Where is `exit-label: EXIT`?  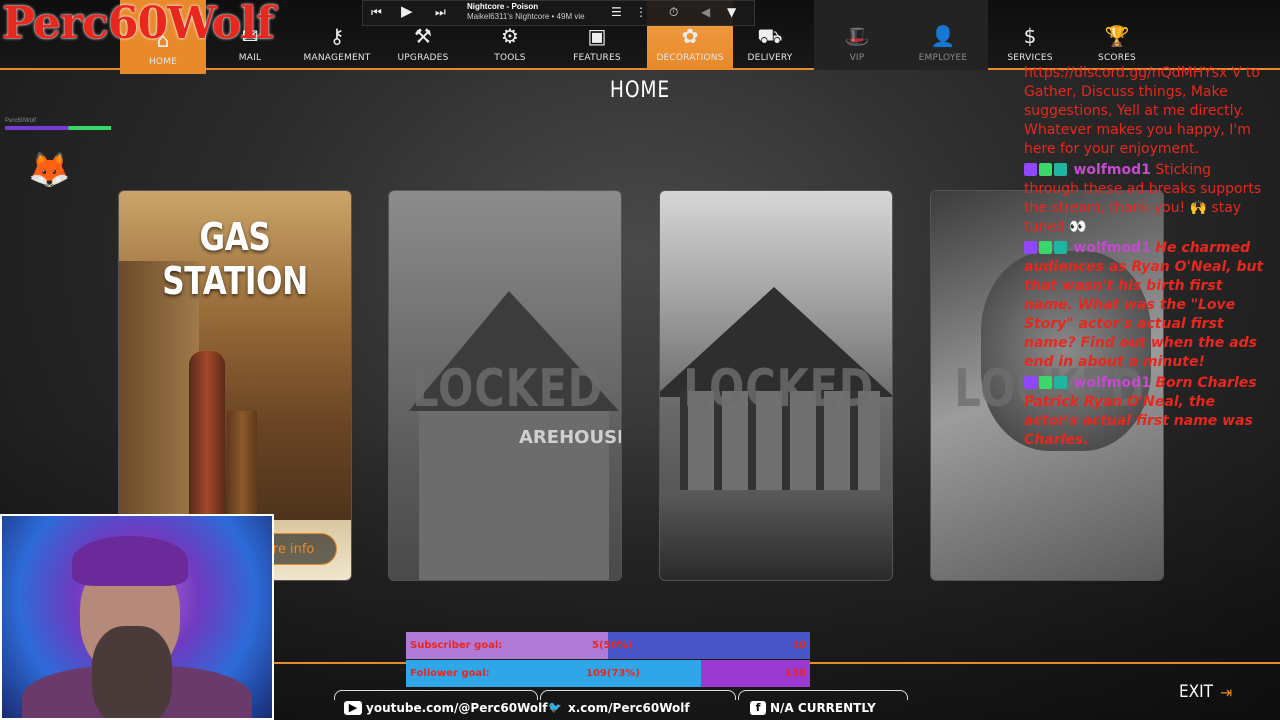
exit-label: EXIT is located at coordinates (1195, 692).